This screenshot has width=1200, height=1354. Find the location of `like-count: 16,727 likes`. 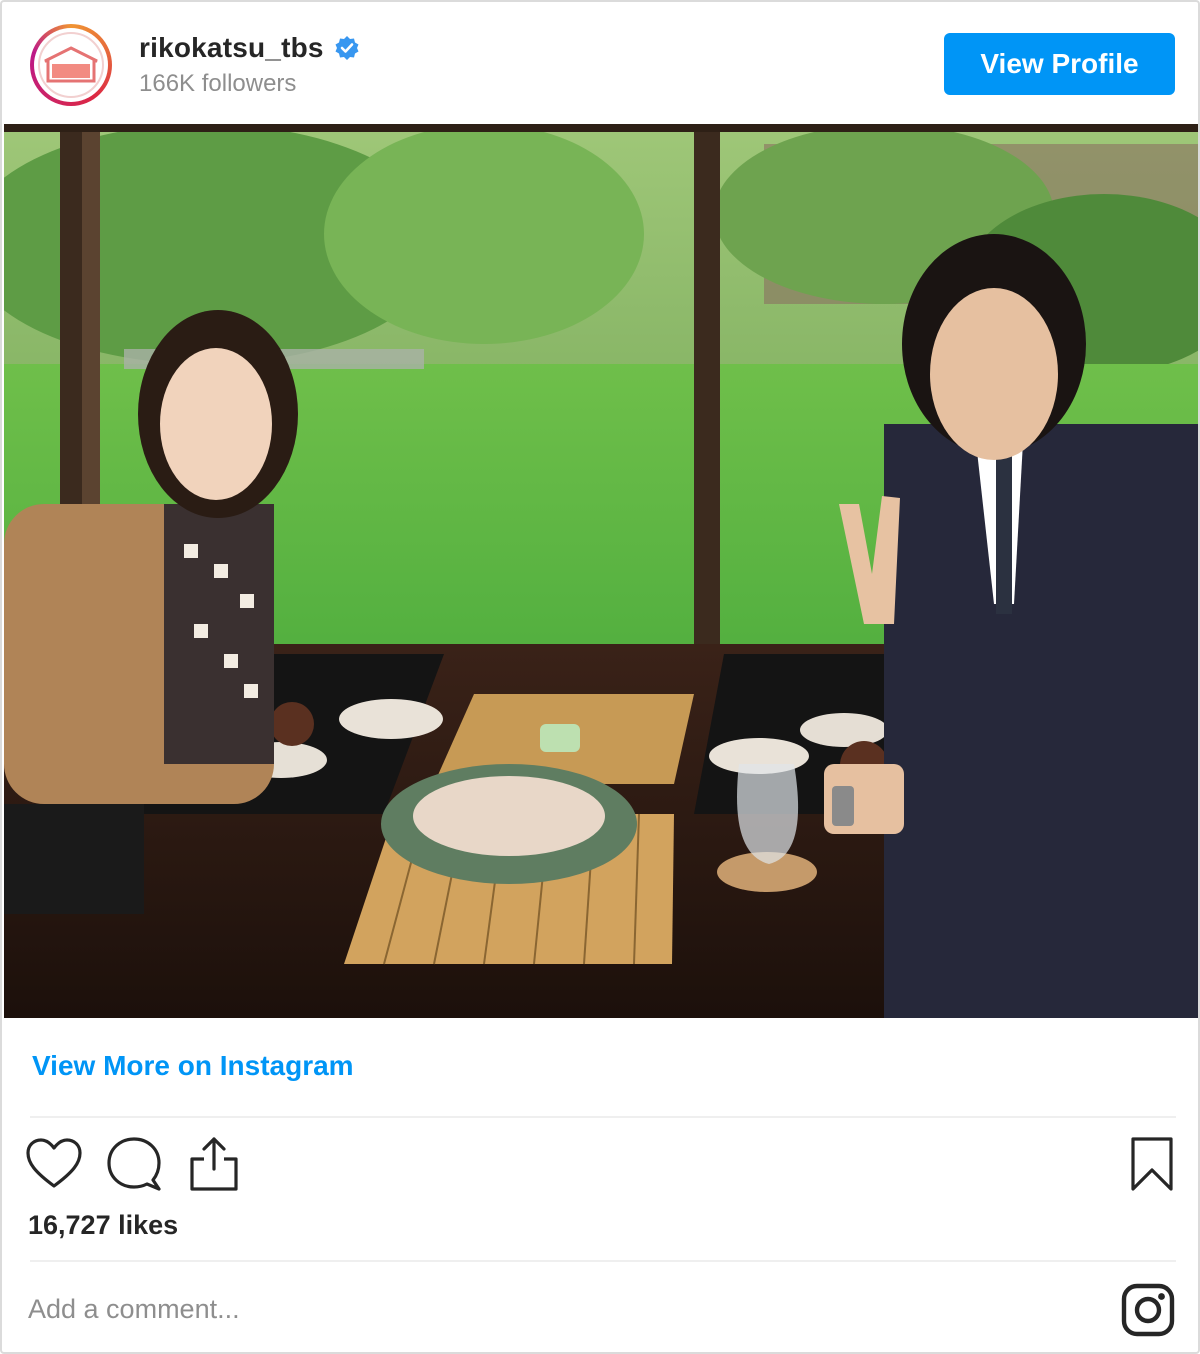

like-count: 16,727 likes is located at coordinates (103, 1225).